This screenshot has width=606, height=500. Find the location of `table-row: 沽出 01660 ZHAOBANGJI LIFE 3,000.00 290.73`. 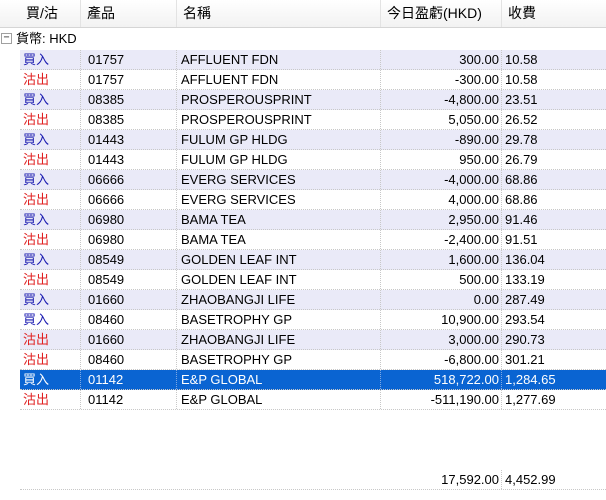

table-row: 沽出 01660 ZHAOBANGJI LIFE 3,000.00 290.73 is located at coordinates (313, 340).